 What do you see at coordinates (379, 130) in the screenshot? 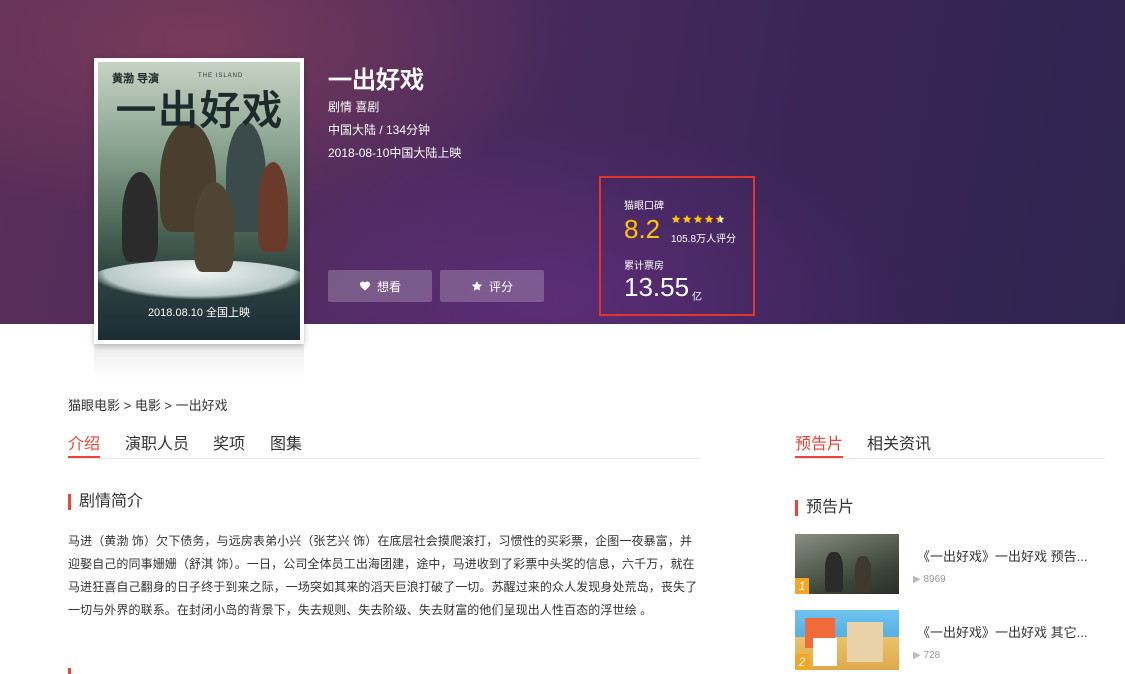
I see `movie-region-duration: 中国大陆 / 134分钟` at bounding box center [379, 130].